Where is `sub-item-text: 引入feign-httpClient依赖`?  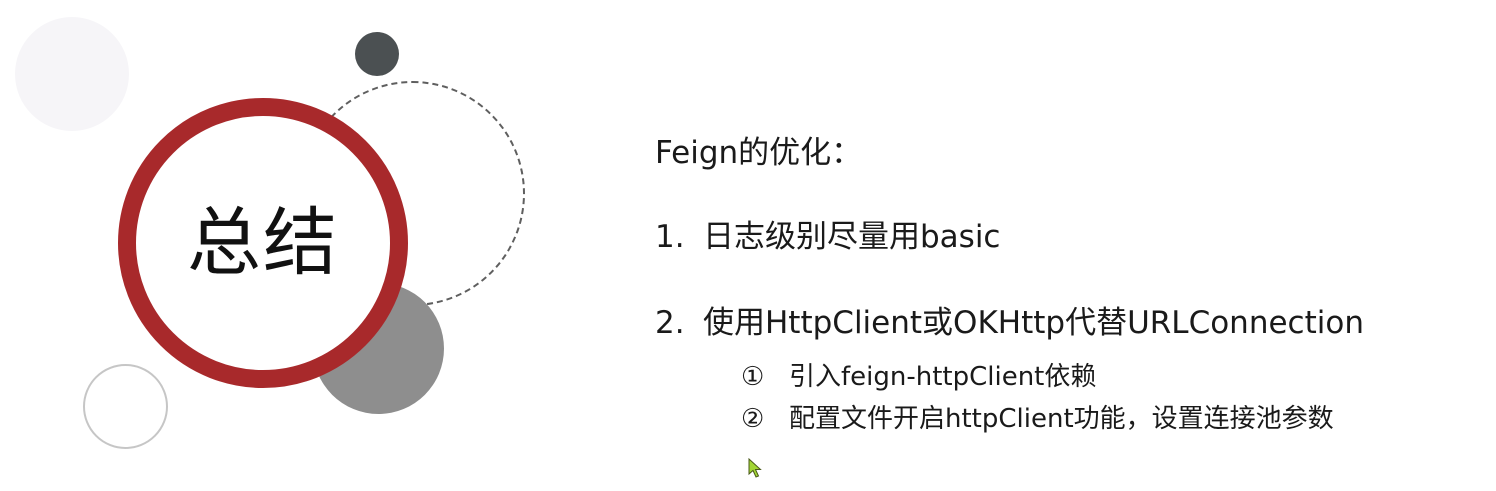 sub-item-text: 引入feign-httpClient依赖 is located at coordinates (943, 377).